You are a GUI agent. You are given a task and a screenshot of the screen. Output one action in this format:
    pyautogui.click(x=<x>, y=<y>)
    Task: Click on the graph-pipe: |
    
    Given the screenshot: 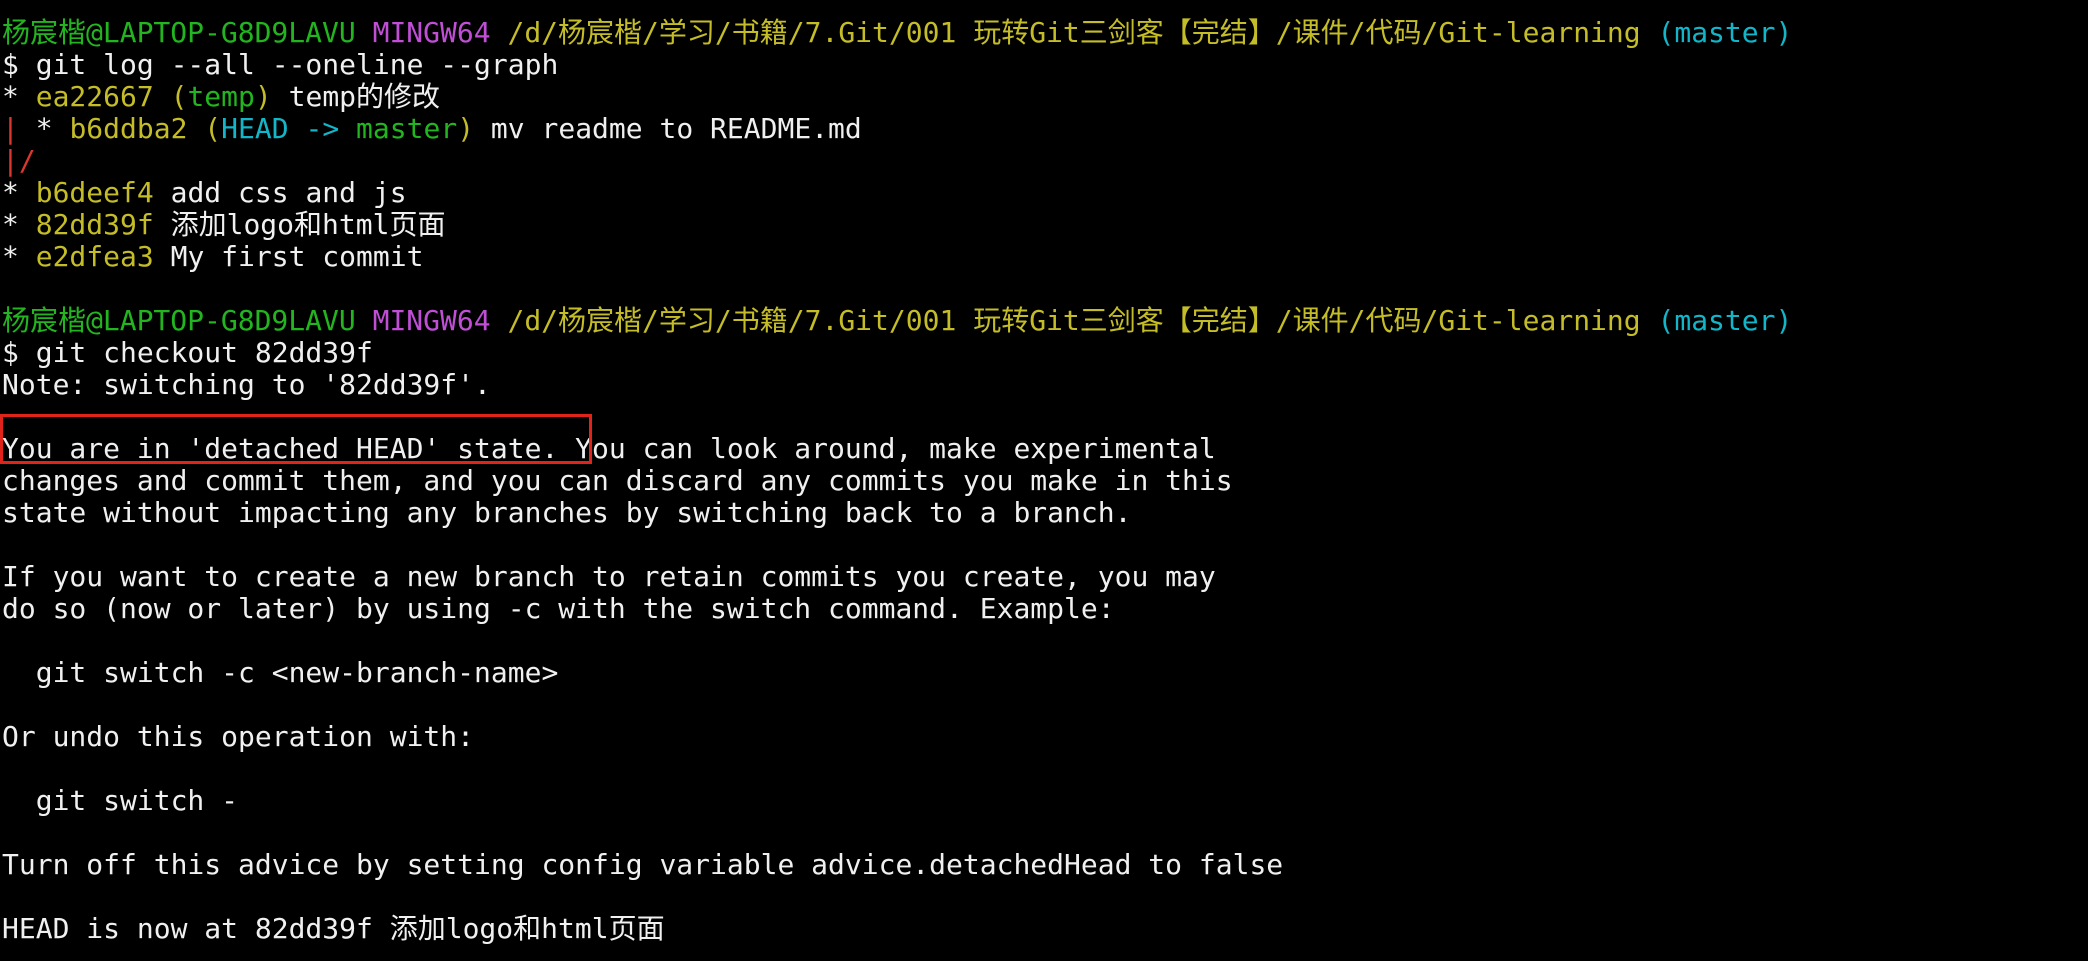 What is the action you would take?
    pyautogui.click(x=10, y=128)
    